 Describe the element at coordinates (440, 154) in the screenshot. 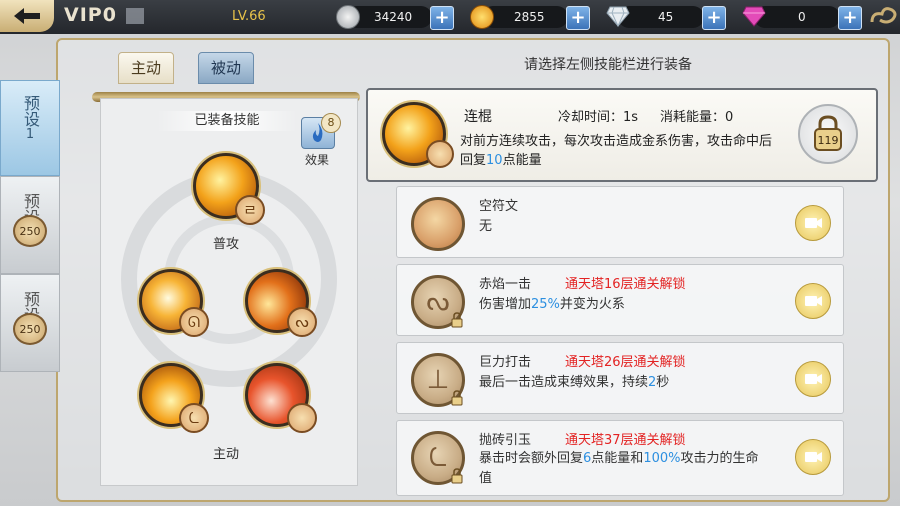

I see `detail-rune-slot` at that location.